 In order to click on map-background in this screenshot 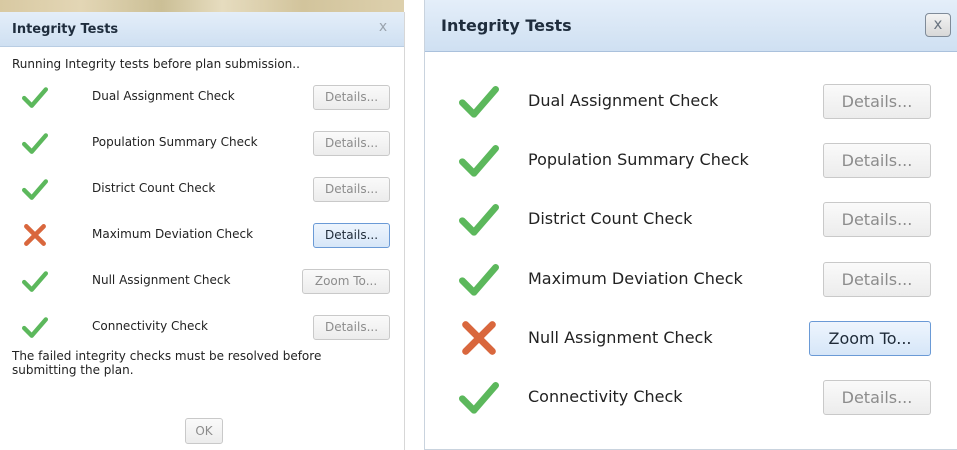, I will do `click(202, 6)`.